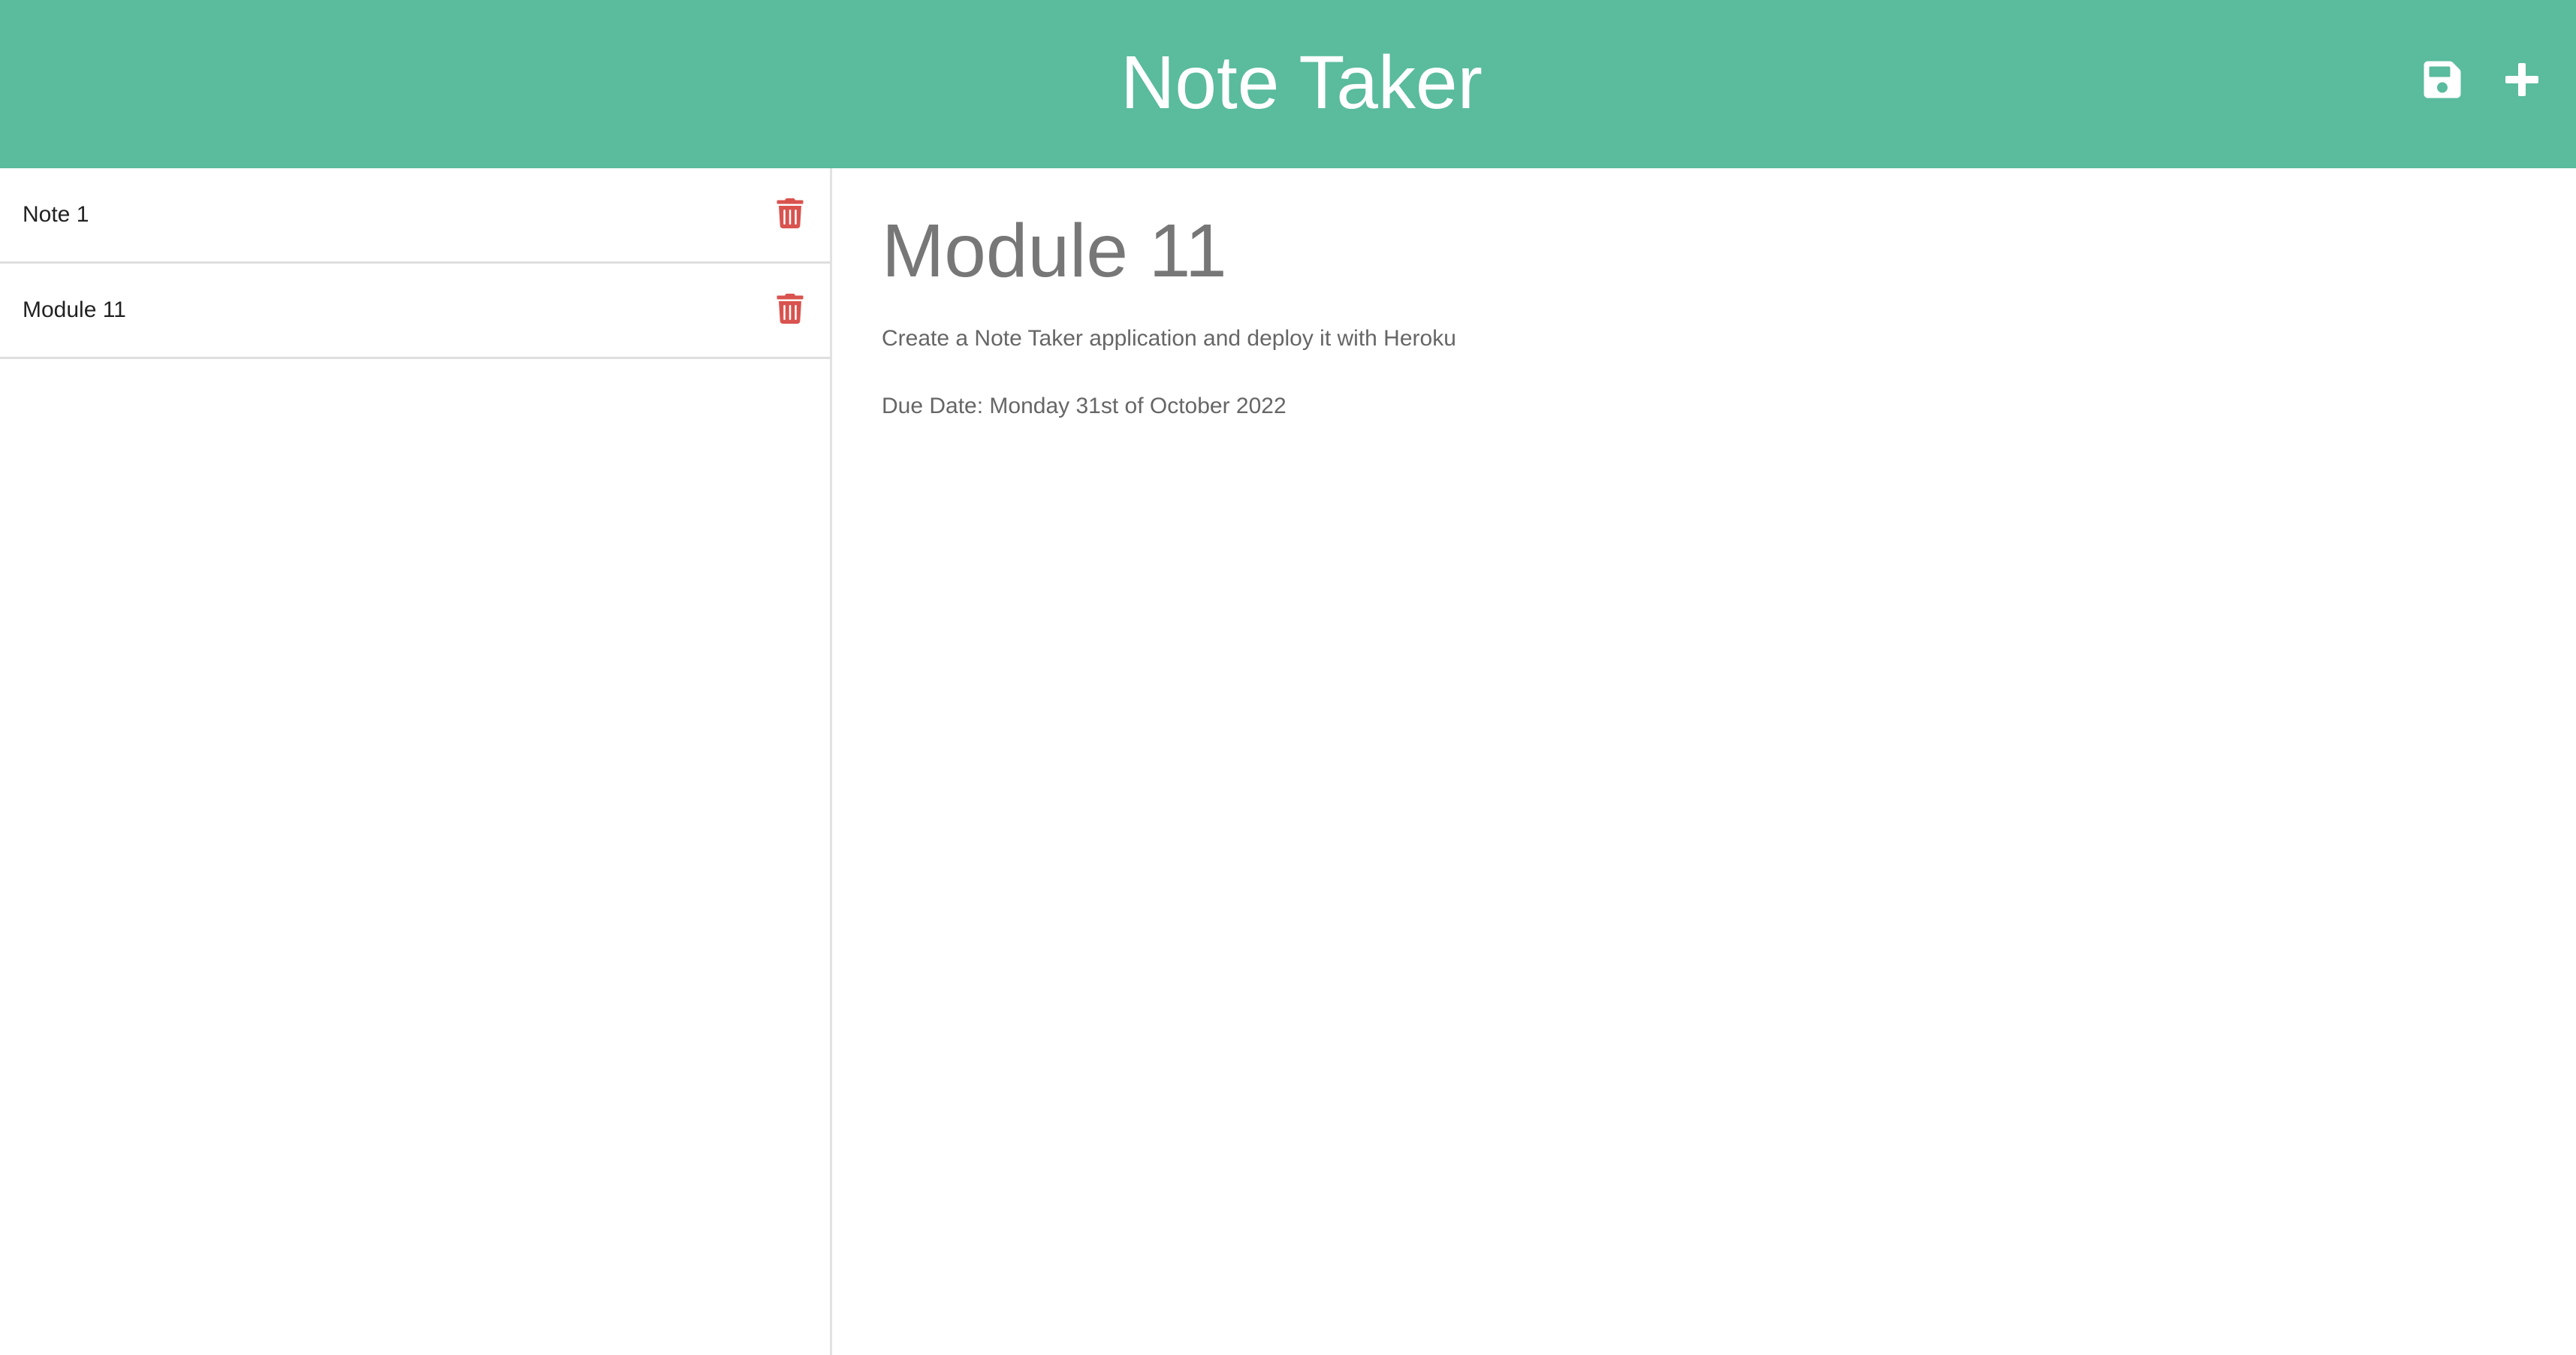  Describe the element at coordinates (74, 309) in the screenshot. I see `note-item-label: Module 11` at that location.